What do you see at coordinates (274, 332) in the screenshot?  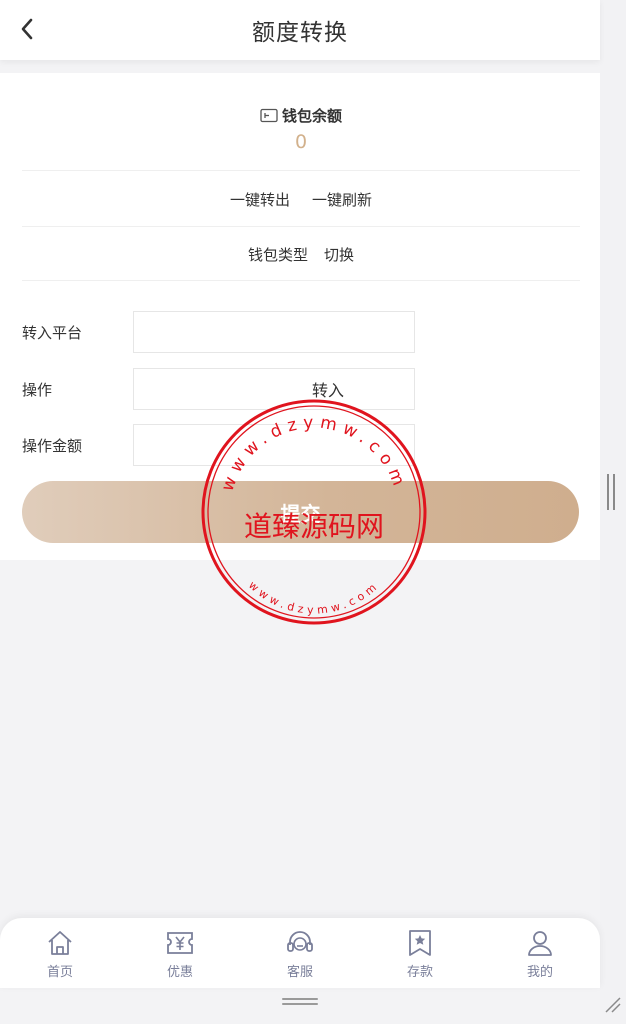 I see `platform-input` at bounding box center [274, 332].